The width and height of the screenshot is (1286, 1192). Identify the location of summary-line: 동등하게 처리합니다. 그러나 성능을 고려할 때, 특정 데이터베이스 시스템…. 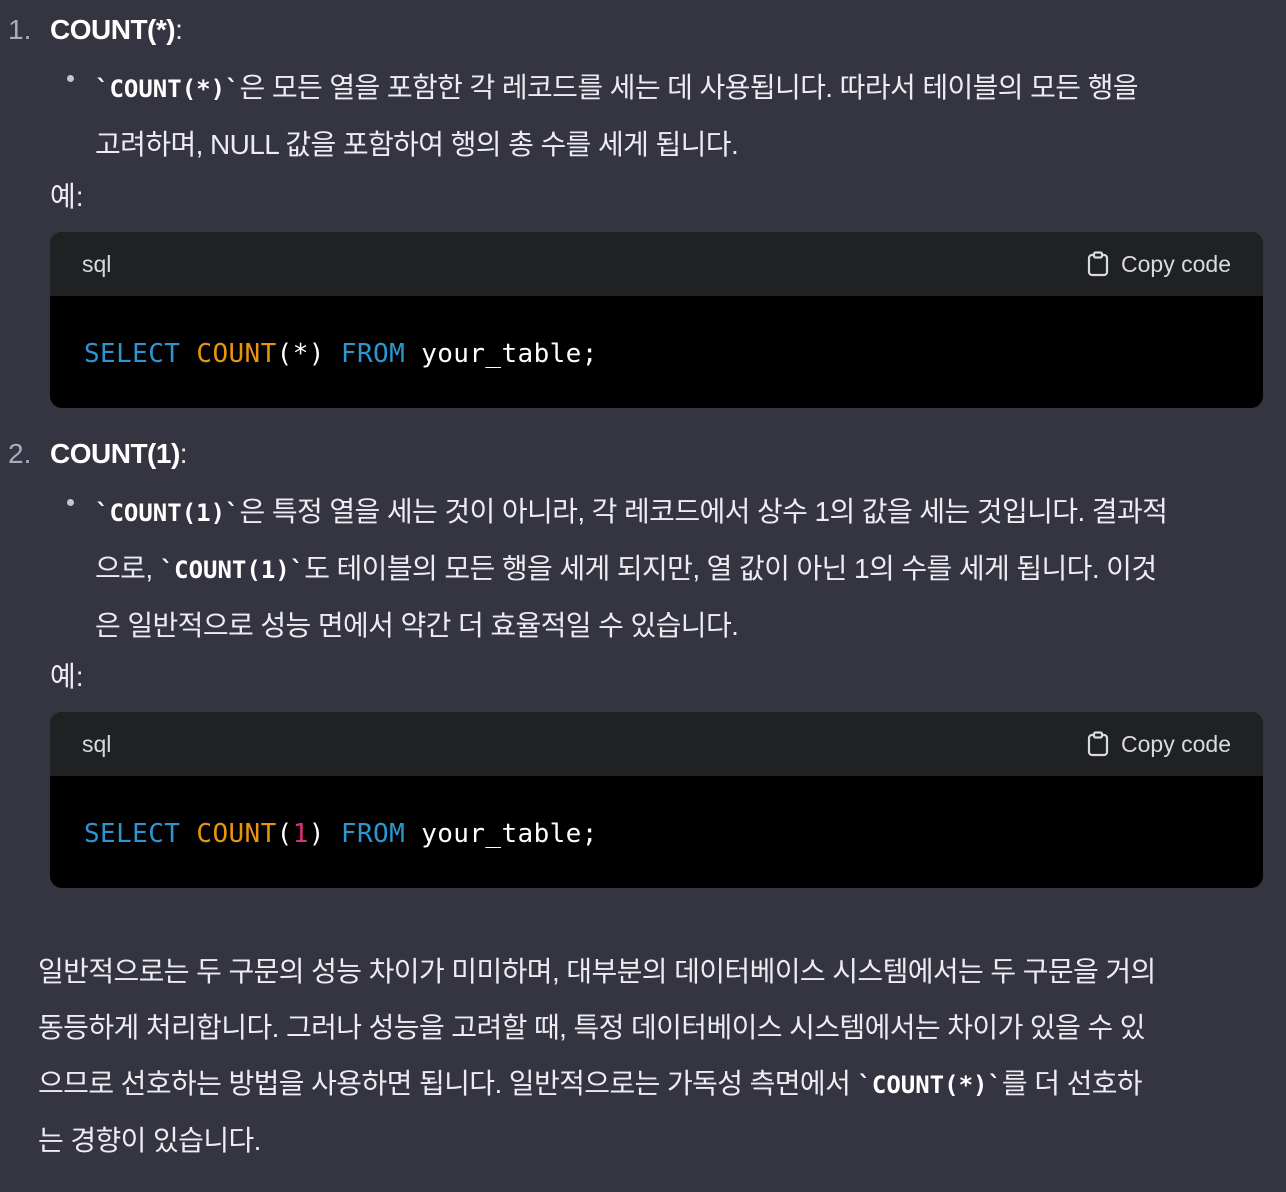
(592, 1027).